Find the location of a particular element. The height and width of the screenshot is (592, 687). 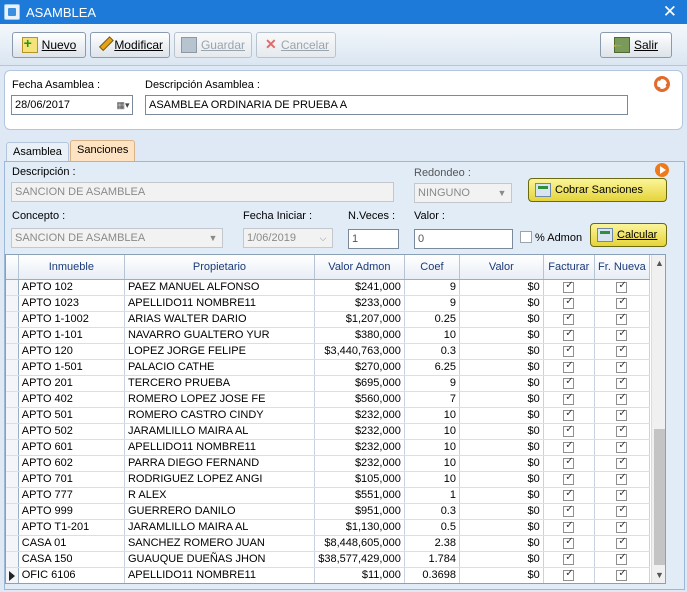

cell-coef: 6.25 is located at coordinates (432, 367).